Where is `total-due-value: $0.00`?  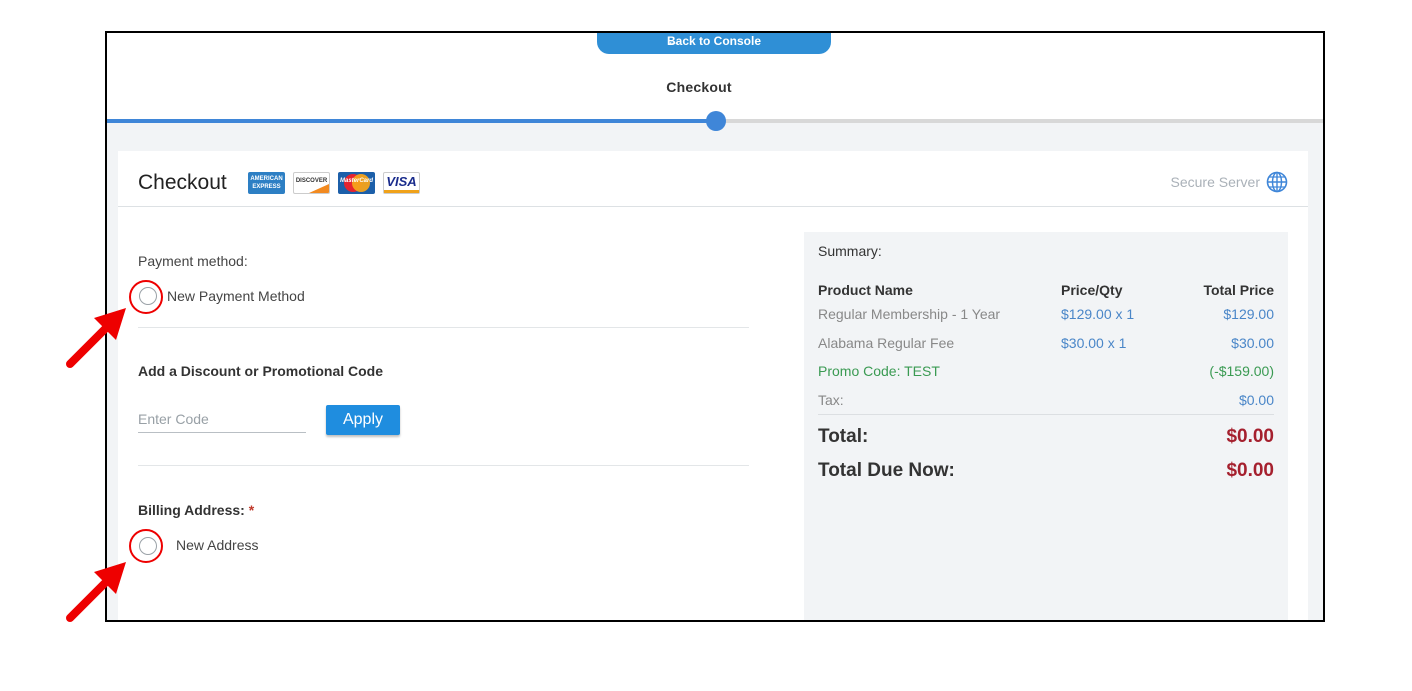
total-due-value: $0.00 is located at coordinates (1250, 470).